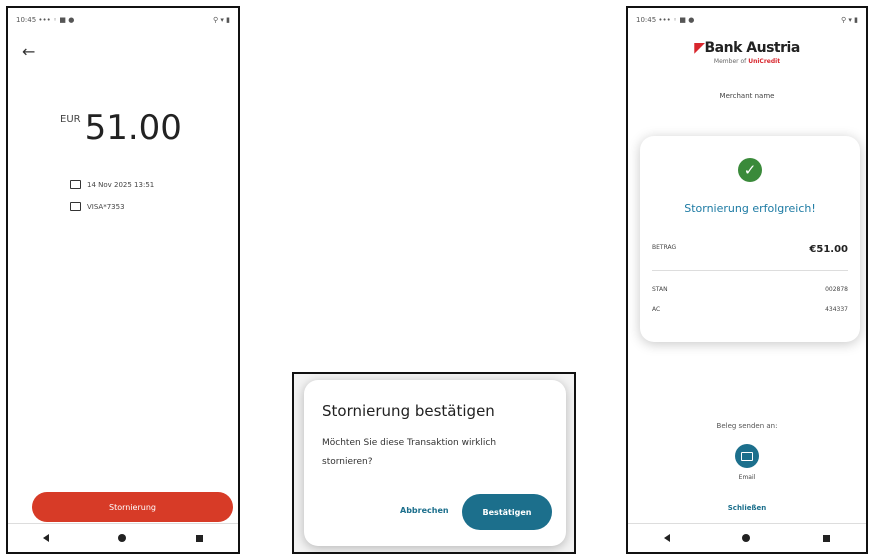  Describe the element at coordinates (747, 508) in the screenshot. I see `schliessen-button: Schließen` at that location.